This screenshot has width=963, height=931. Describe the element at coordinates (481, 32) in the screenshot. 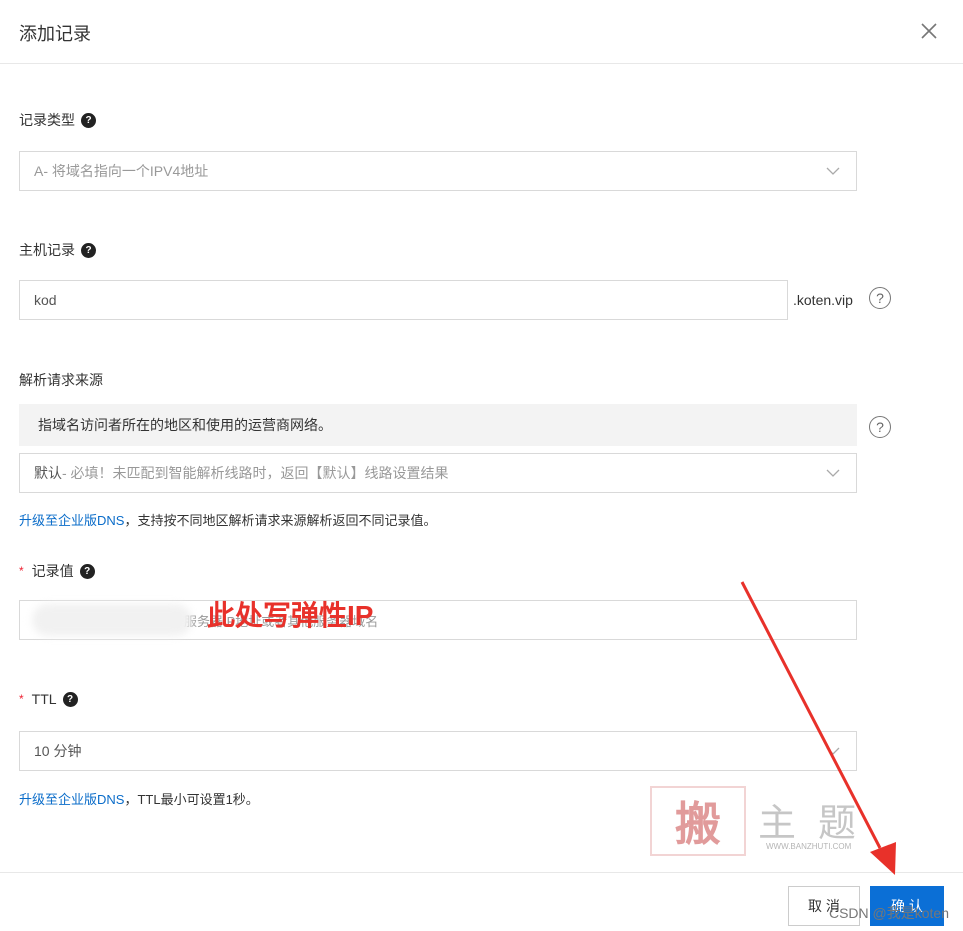

I see `dialog-header: 添加记录` at that location.